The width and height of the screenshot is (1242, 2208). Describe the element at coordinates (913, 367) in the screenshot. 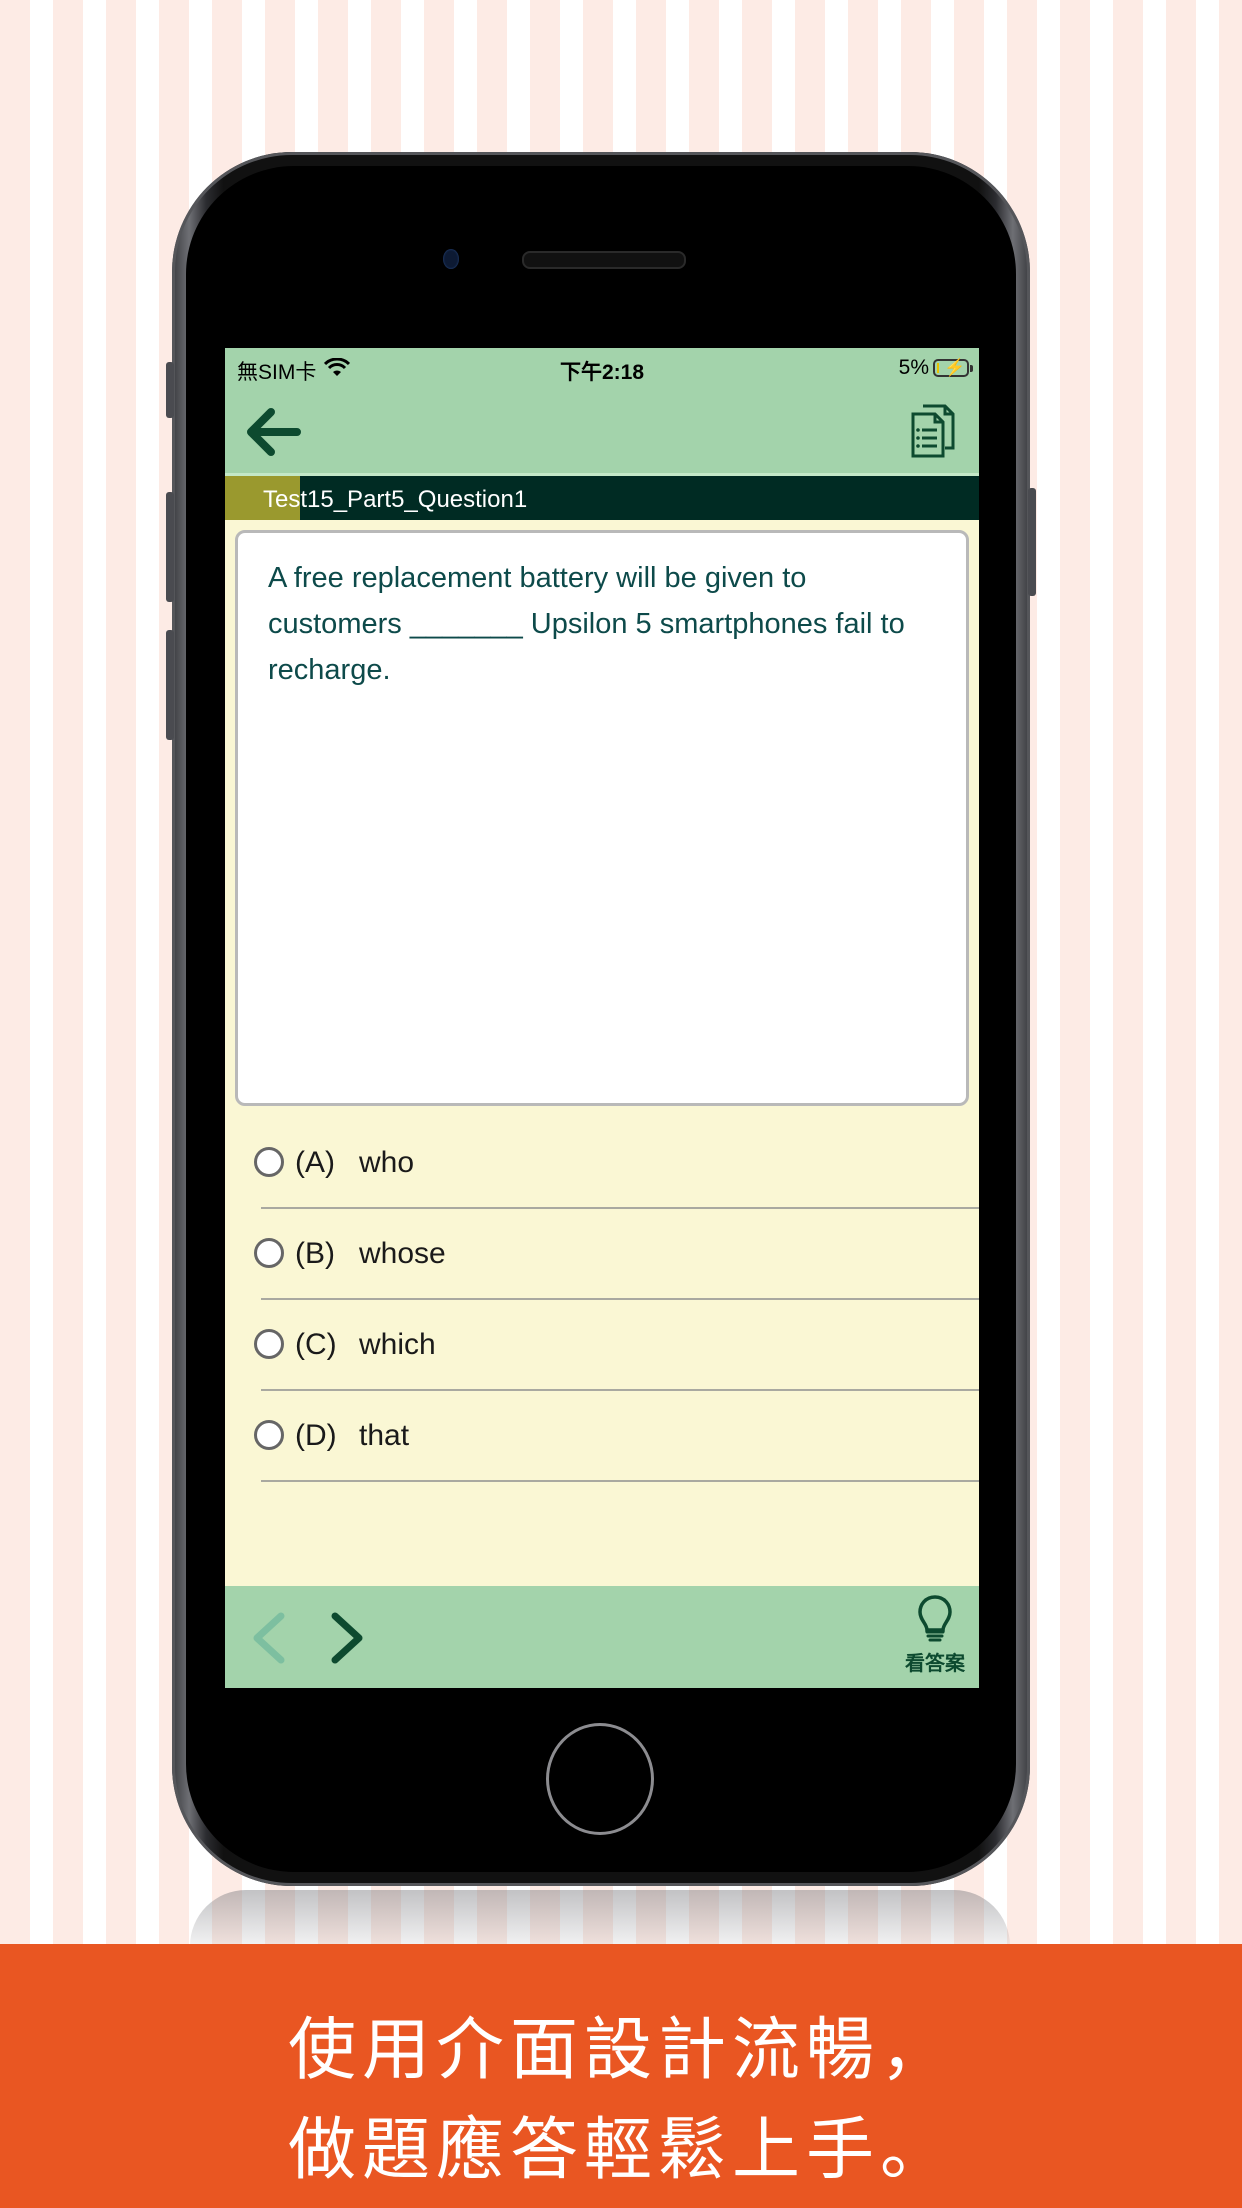

I see `battery-percent: 5%` at that location.